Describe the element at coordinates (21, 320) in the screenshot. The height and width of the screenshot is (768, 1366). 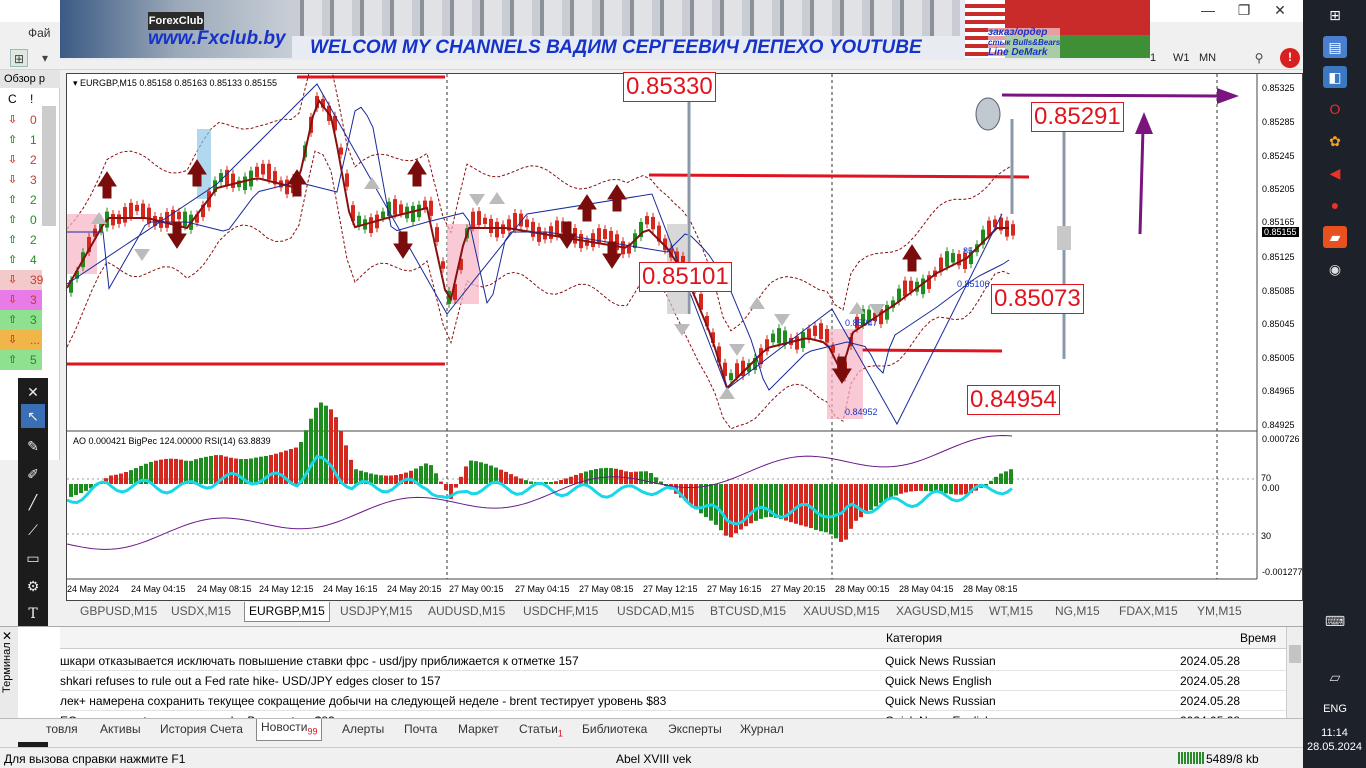
I see `market-watch-row: ⇧ 3` at that location.